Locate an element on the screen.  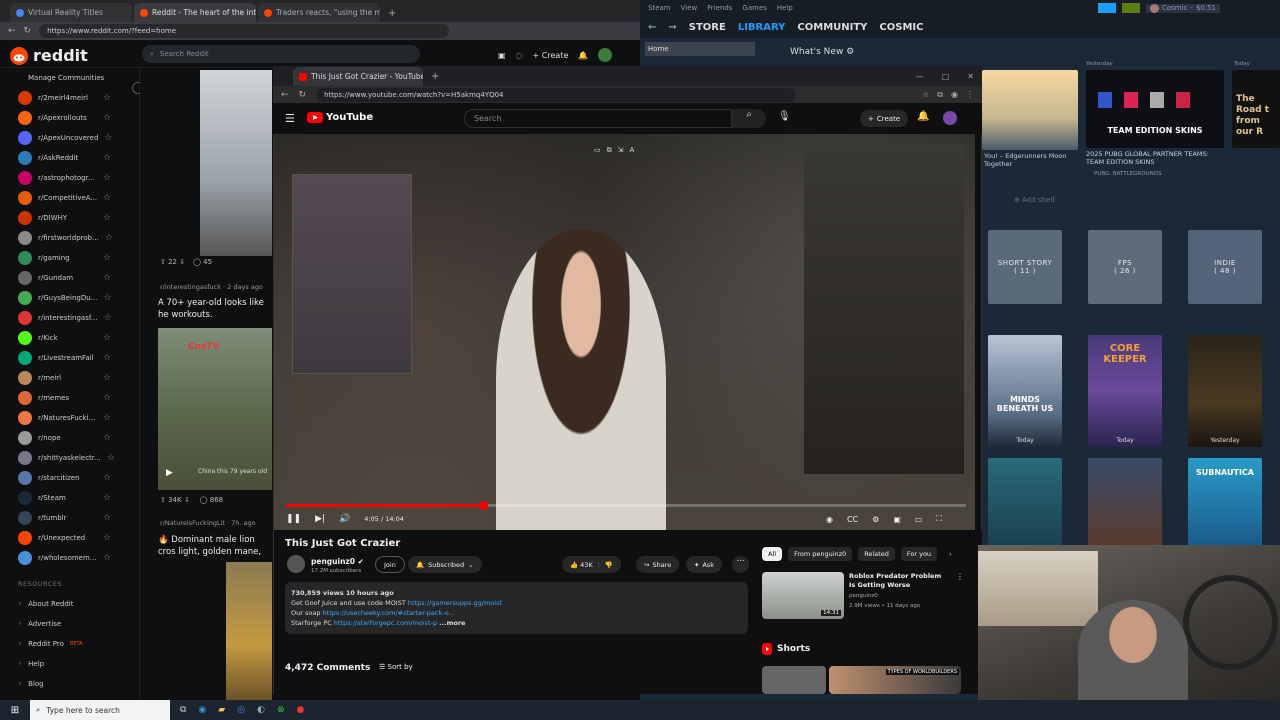
voice-search-icon: 🎙 is located at coordinates (784, 116).